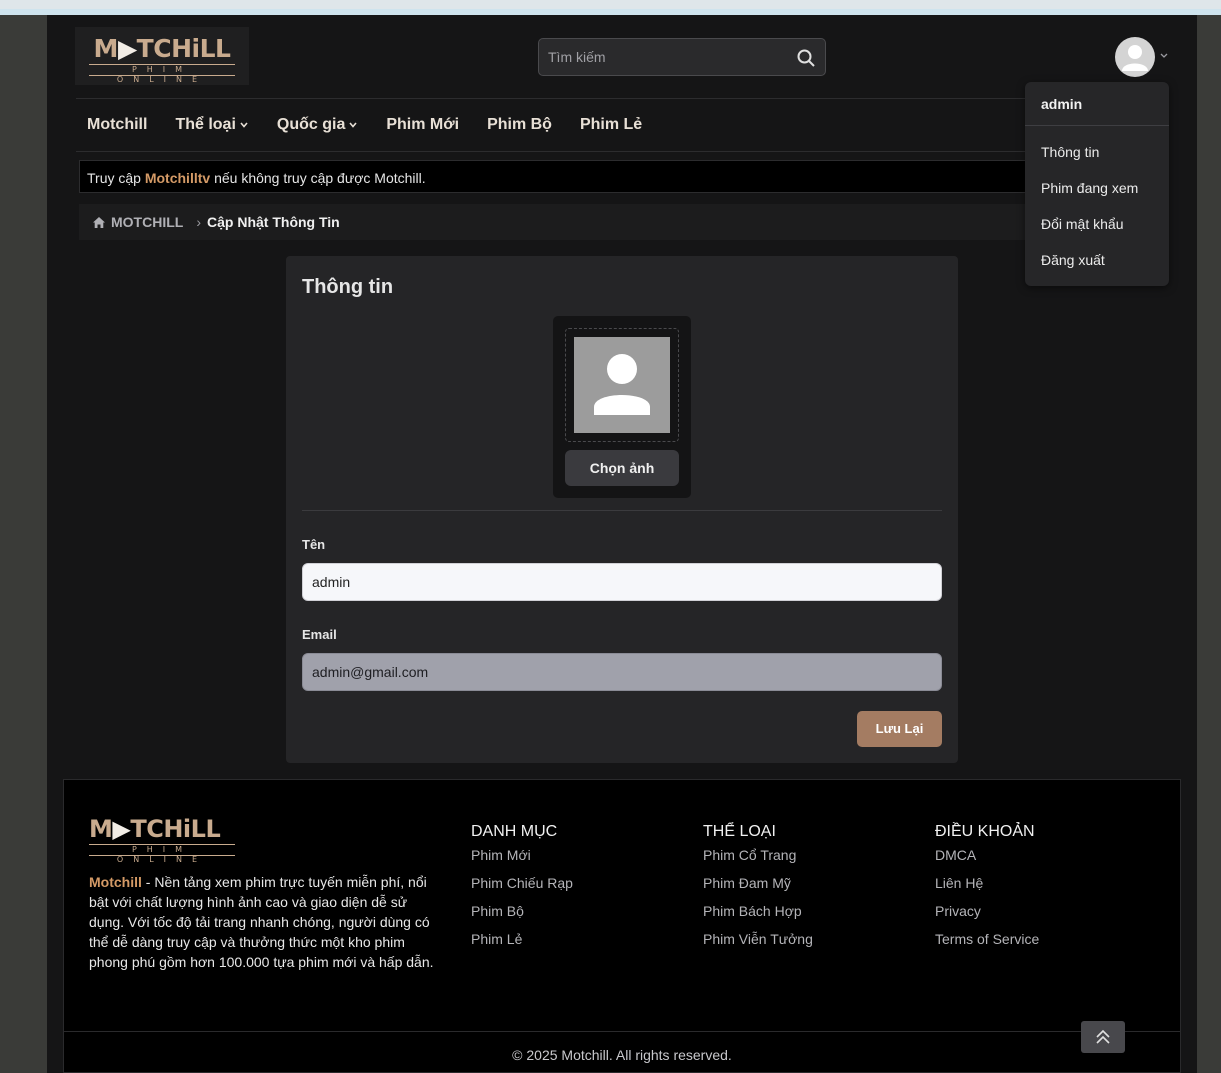 The width and height of the screenshot is (1221, 1073). I want to click on user-menu-toggle, so click(1143, 57).